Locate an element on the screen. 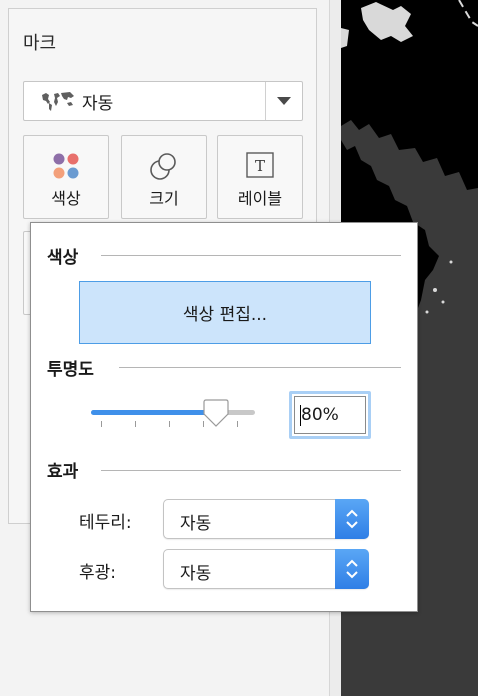 The height and width of the screenshot is (696, 478). halo-label: 후광: is located at coordinates (98, 573).